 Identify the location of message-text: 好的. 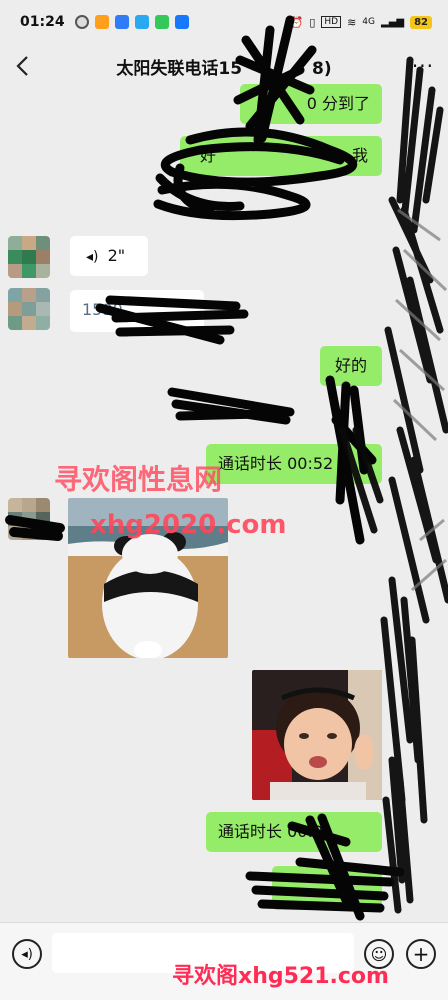
(350, 365).